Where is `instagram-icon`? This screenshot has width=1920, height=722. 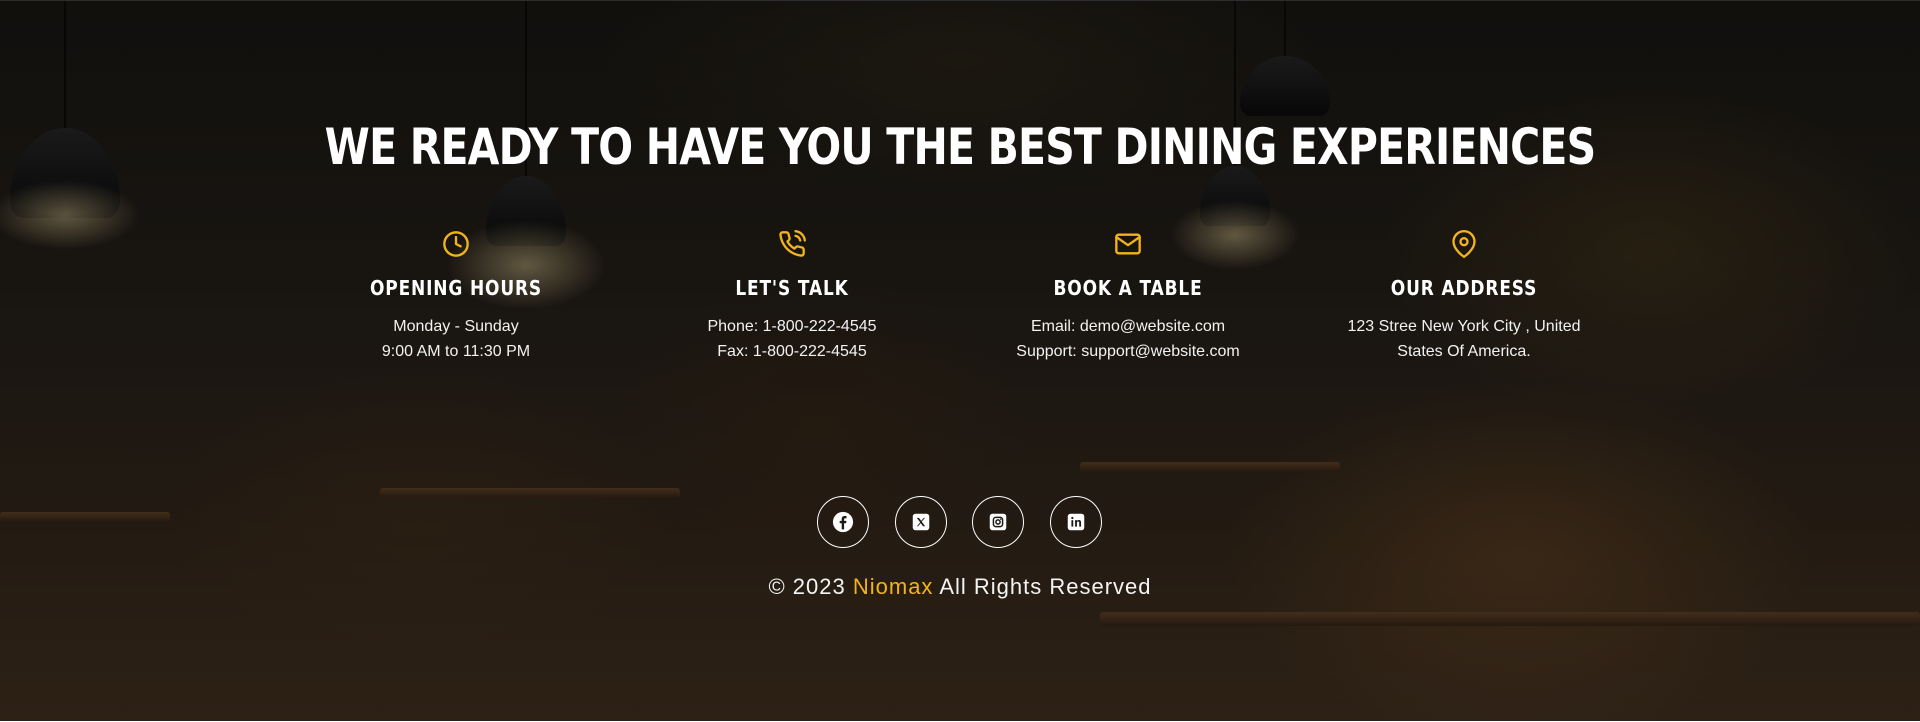 instagram-icon is located at coordinates (998, 522).